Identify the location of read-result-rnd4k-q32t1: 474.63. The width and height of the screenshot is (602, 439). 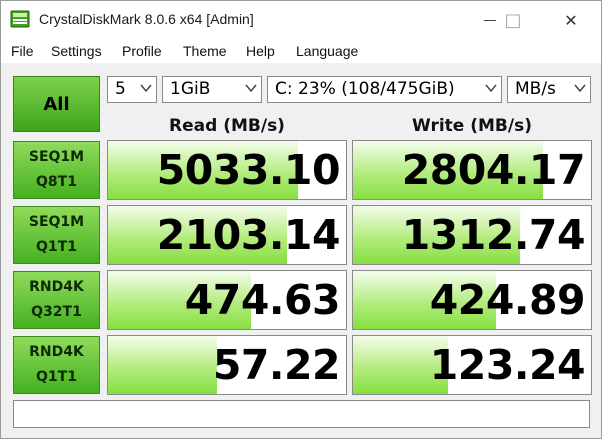
(227, 300).